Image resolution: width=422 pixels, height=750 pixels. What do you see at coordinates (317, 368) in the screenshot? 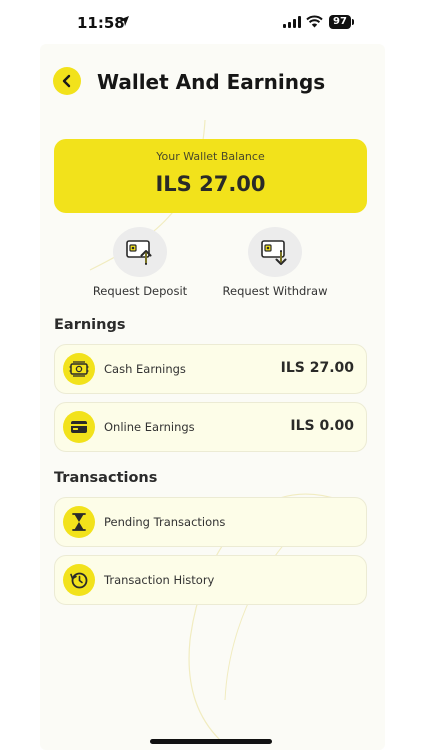
I see `cash-earnings-amount: ILS 27.00` at bounding box center [317, 368].